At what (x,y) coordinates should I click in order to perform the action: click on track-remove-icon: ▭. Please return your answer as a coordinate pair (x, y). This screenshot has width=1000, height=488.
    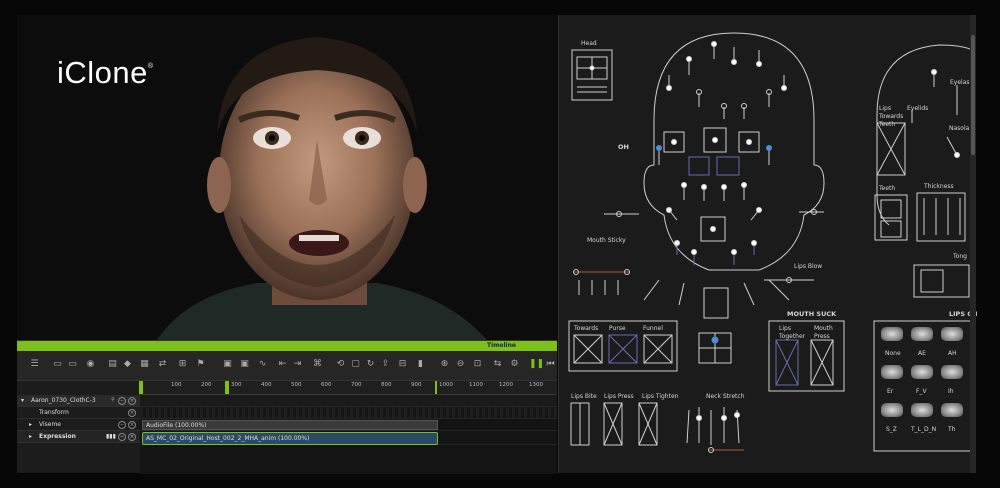
    Looking at the image, I should click on (72, 364).